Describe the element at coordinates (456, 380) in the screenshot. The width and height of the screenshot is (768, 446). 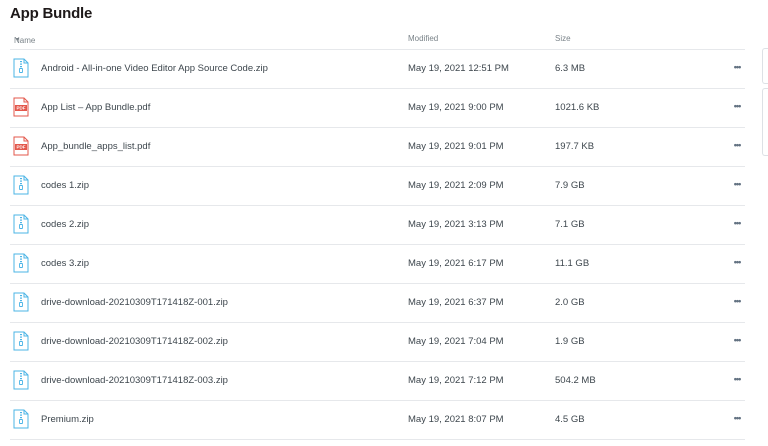
I see `file-modified: May 19, 2021 7:12 PM` at that location.